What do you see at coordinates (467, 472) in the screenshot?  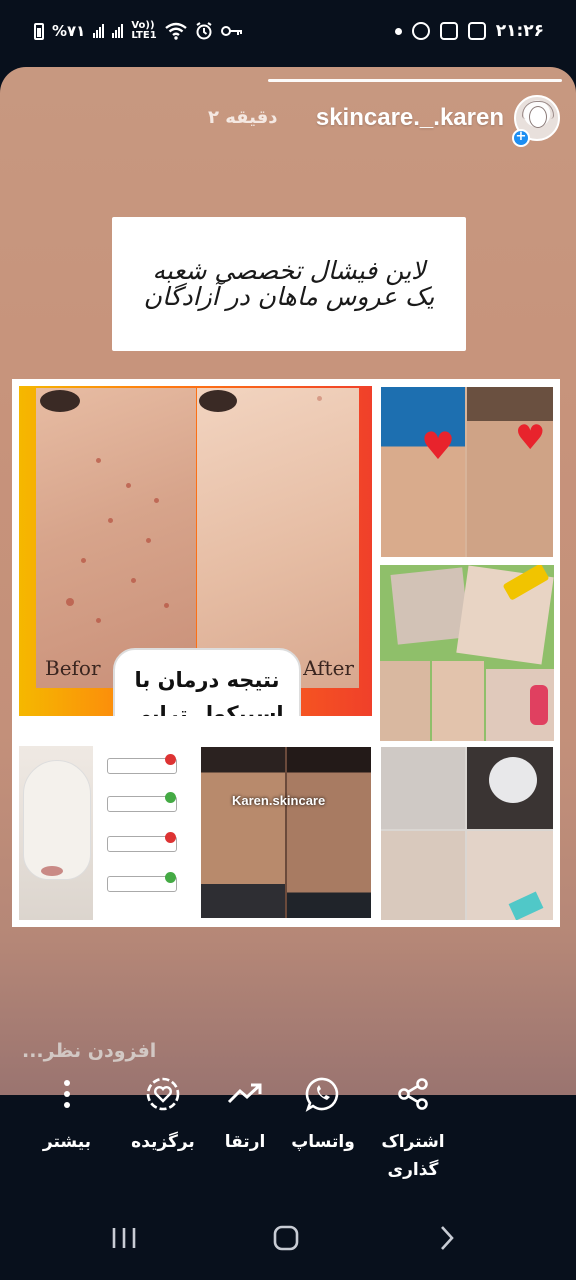 I see `top-right-photo: ♥ ♥` at bounding box center [467, 472].